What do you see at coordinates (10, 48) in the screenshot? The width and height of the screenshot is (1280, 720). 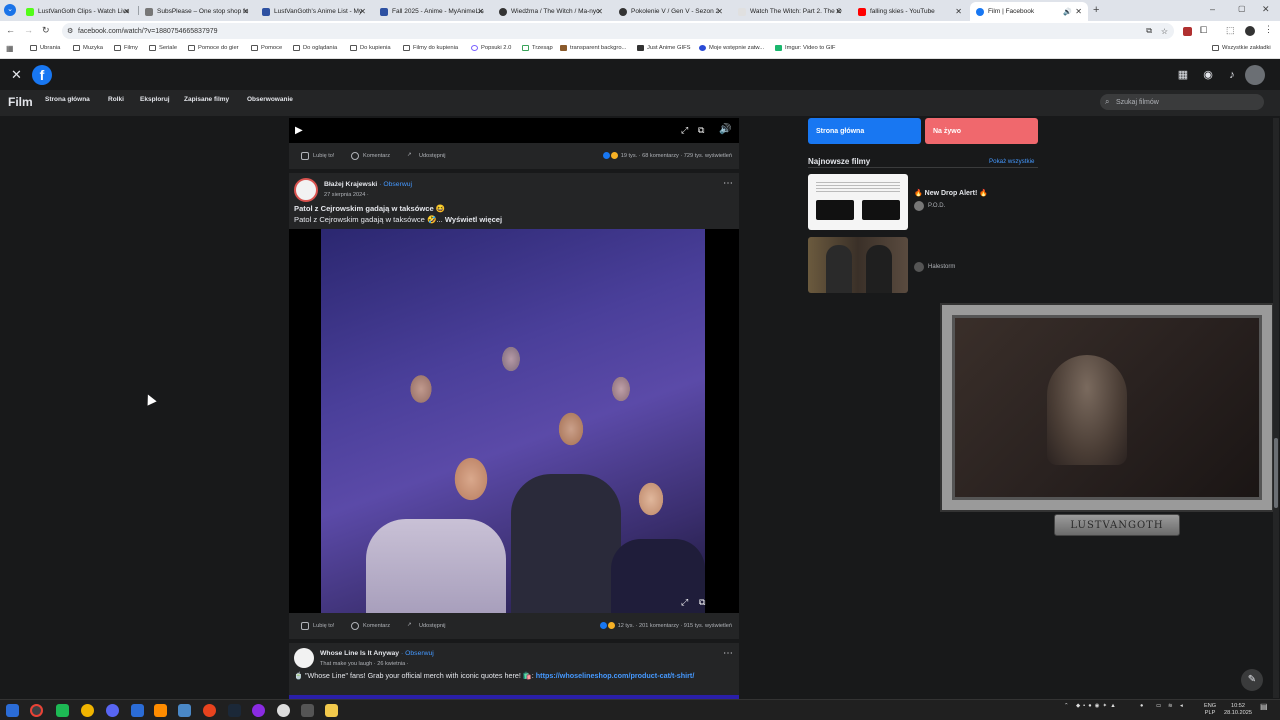 I see `apps-grid-icon: ▦` at bounding box center [10, 48].